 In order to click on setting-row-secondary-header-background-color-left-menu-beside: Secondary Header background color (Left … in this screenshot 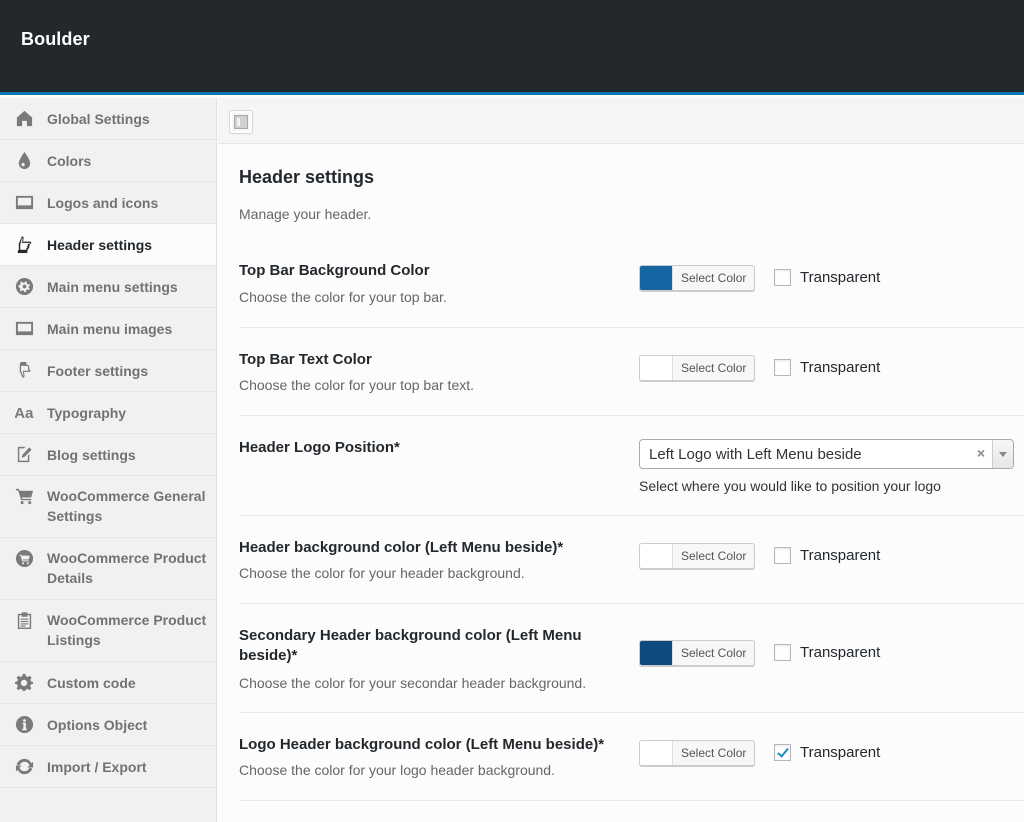, I will do `click(631, 658)`.